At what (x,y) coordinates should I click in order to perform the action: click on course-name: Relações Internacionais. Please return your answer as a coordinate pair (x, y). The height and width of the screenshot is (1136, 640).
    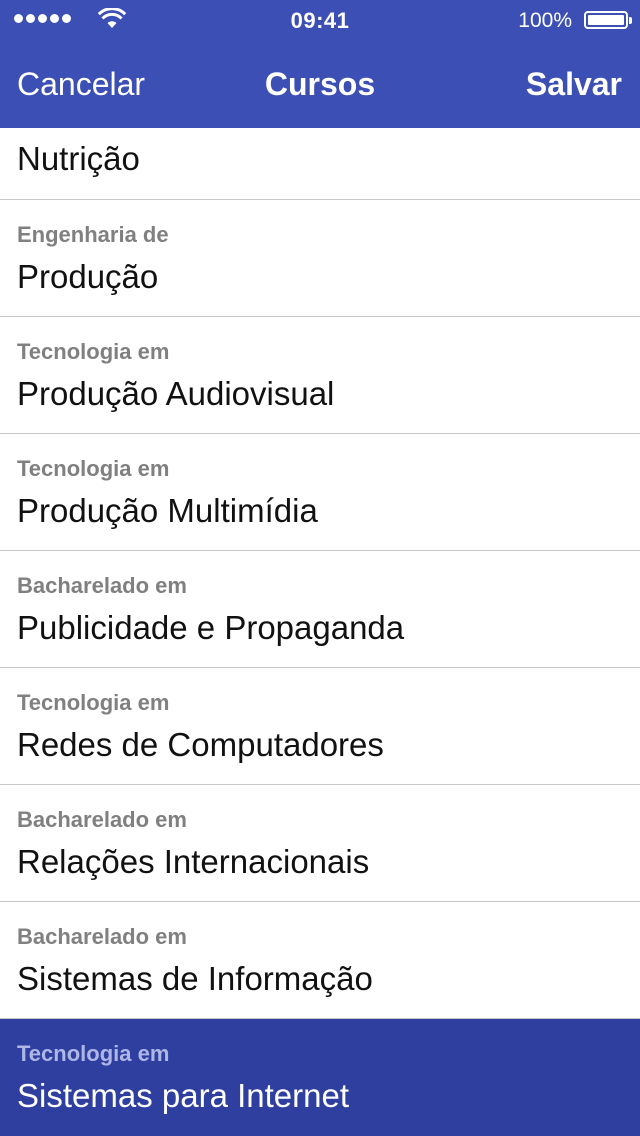
    Looking at the image, I should click on (193, 861).